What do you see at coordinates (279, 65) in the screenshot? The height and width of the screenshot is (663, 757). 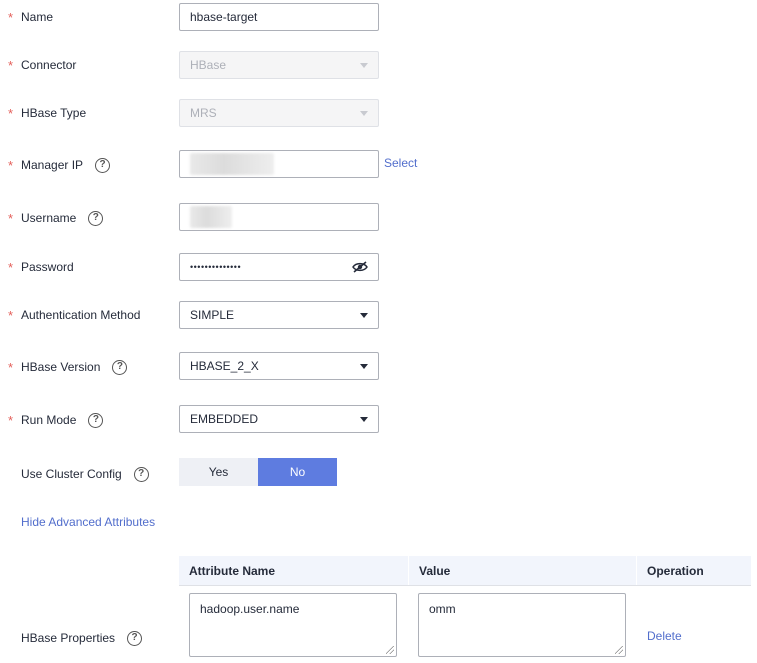 I see `connector-select: HBase` at bounding box center [279, 65].